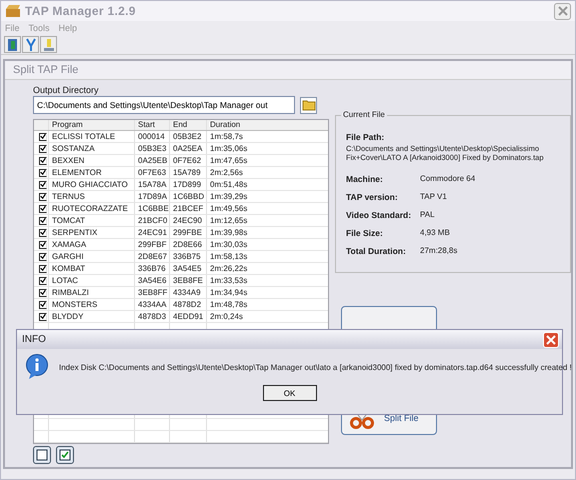  Describe the element at coordinates (188, 280) in the screenshot. I see `table-cell: 3EB8FE` at that location.